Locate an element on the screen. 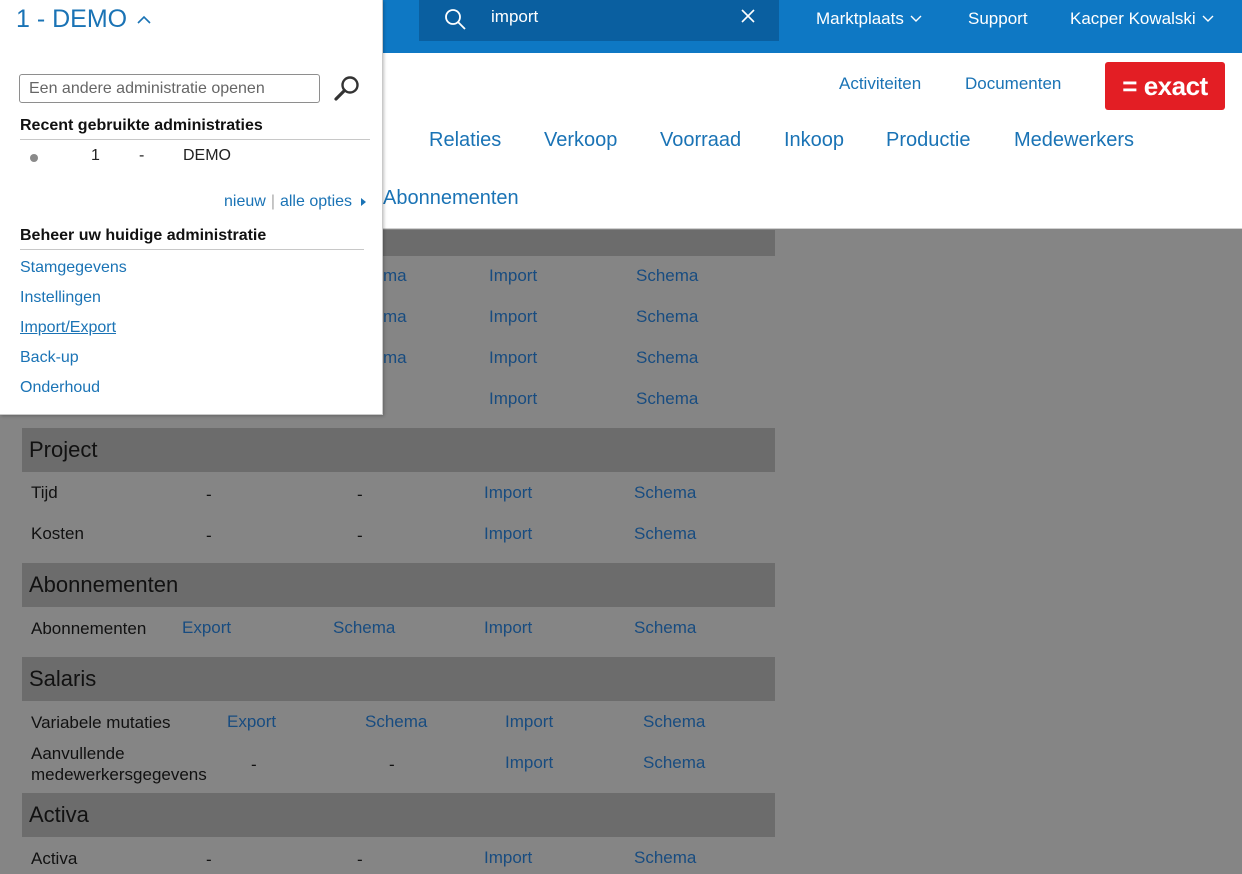  admin-options: nieuw | alle opties is located at coordinates (295, 202).